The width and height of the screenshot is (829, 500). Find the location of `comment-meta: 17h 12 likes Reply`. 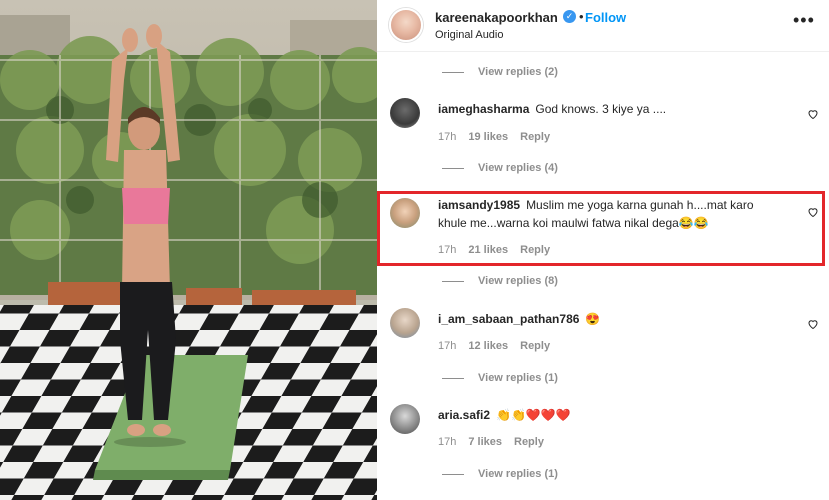

comment-meta: 17h 12 likes Reply is located at coordinates (494, 346).